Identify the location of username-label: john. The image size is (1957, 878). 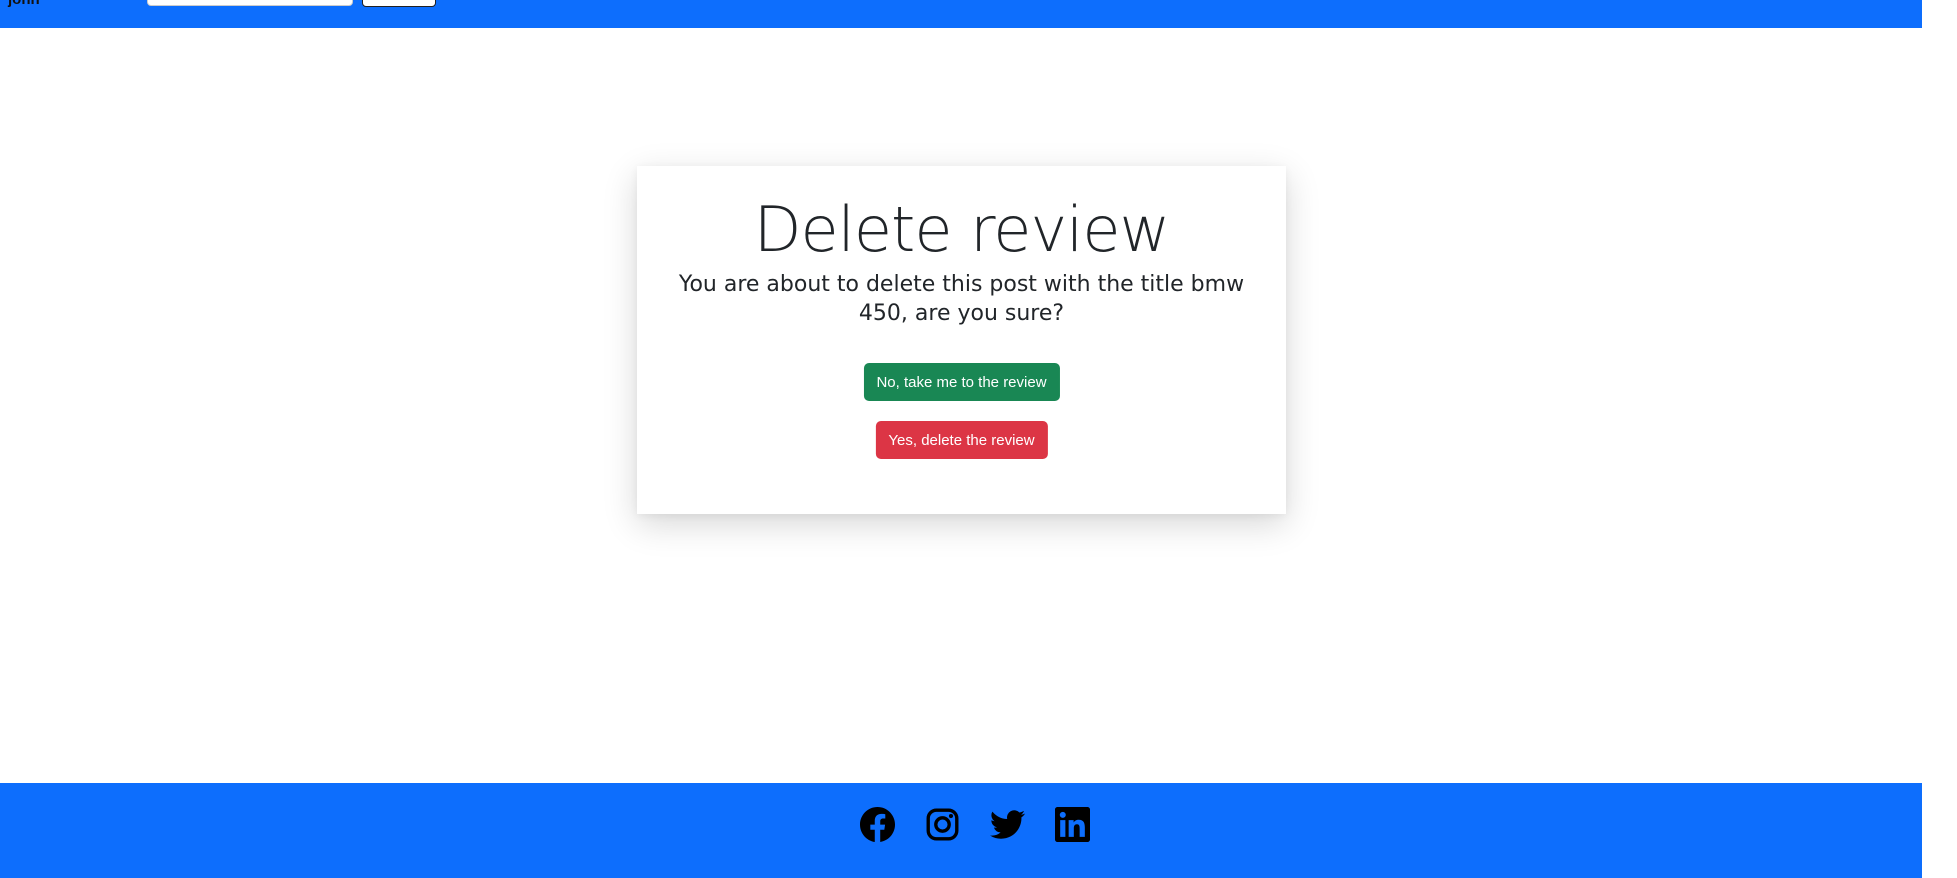
(24, 4).